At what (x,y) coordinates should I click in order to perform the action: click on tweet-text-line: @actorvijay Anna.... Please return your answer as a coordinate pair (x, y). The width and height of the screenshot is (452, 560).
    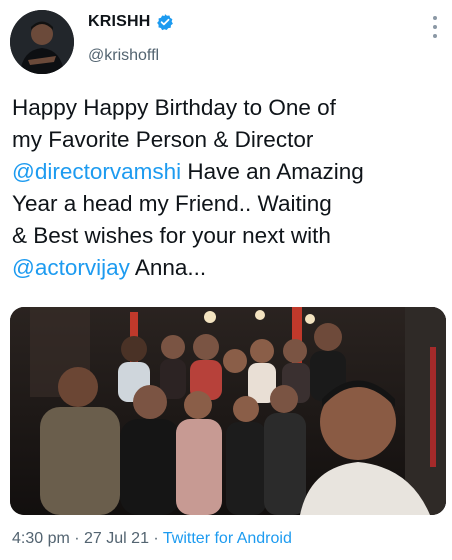
    Looking at the image, I should click on (227, 268).